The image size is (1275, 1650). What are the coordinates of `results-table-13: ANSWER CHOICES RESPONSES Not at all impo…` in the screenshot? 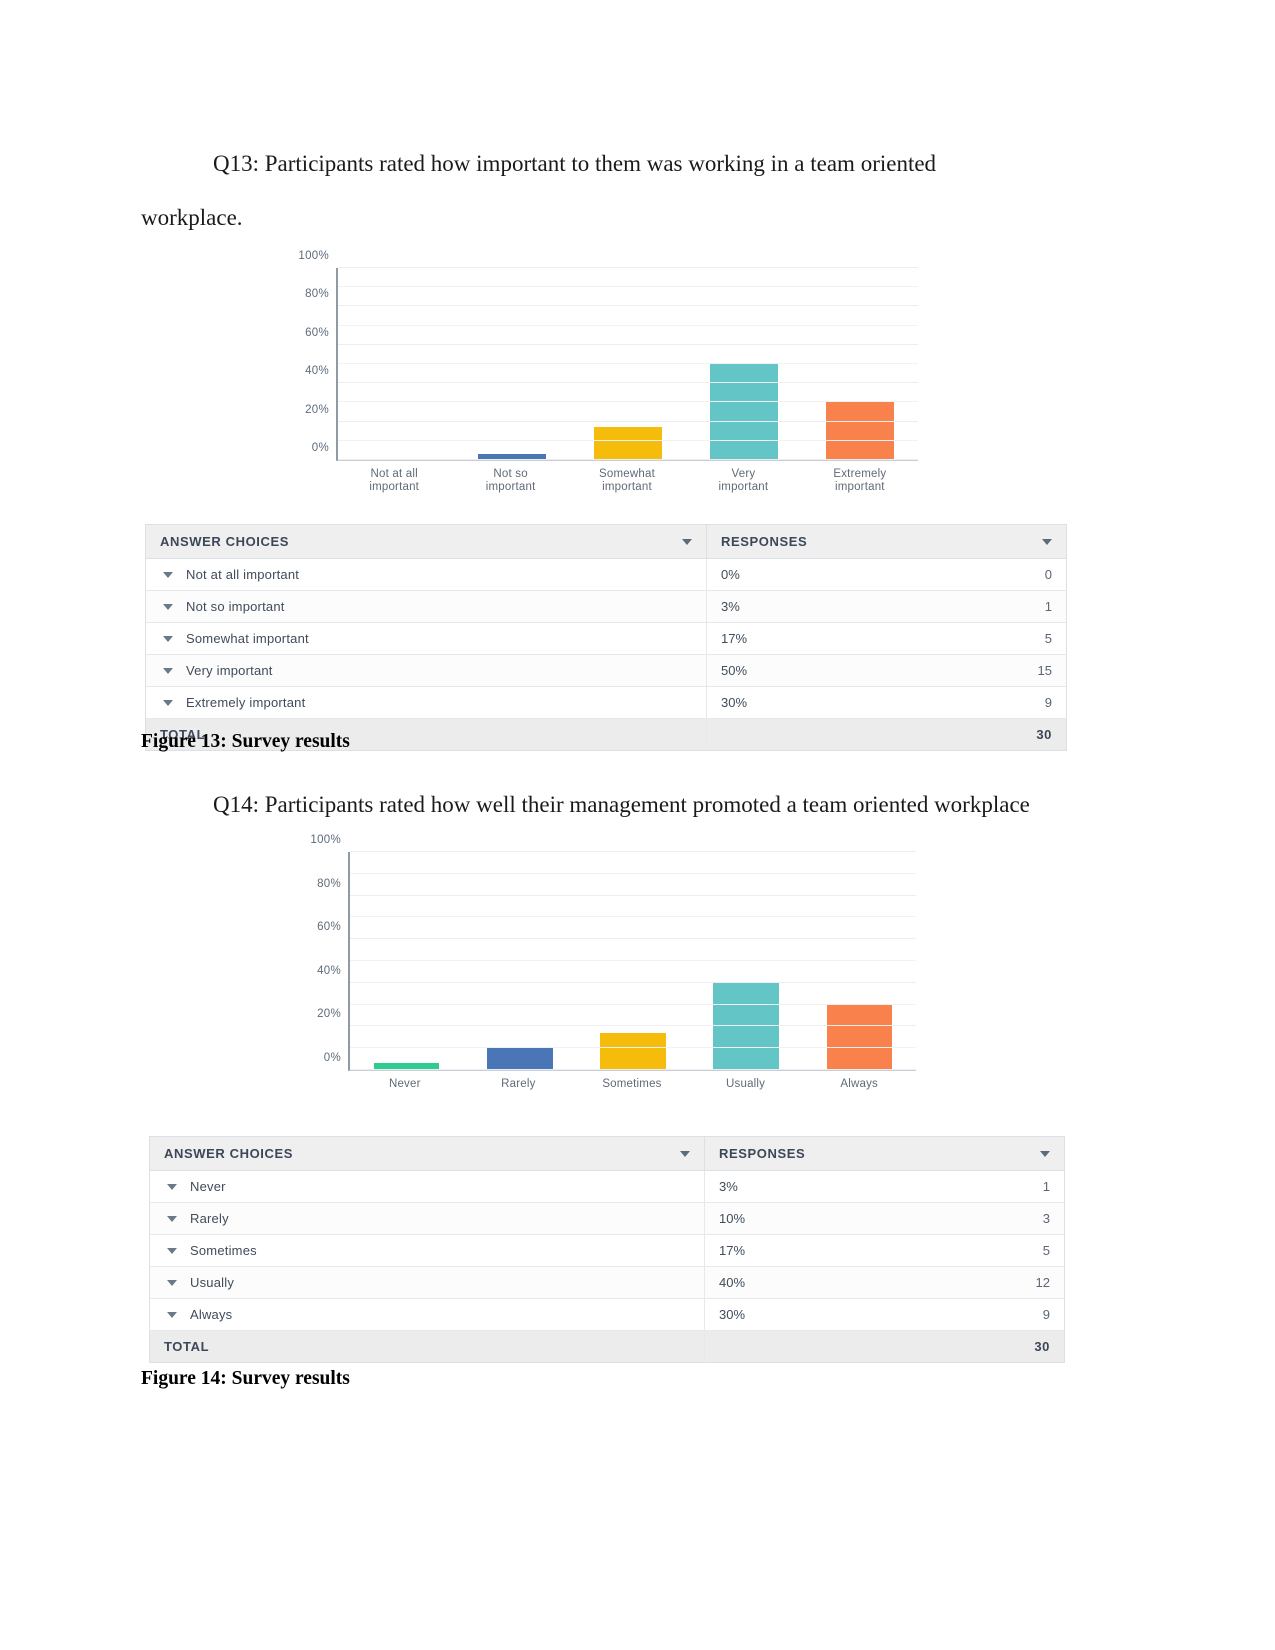 It's located at (606, 637).